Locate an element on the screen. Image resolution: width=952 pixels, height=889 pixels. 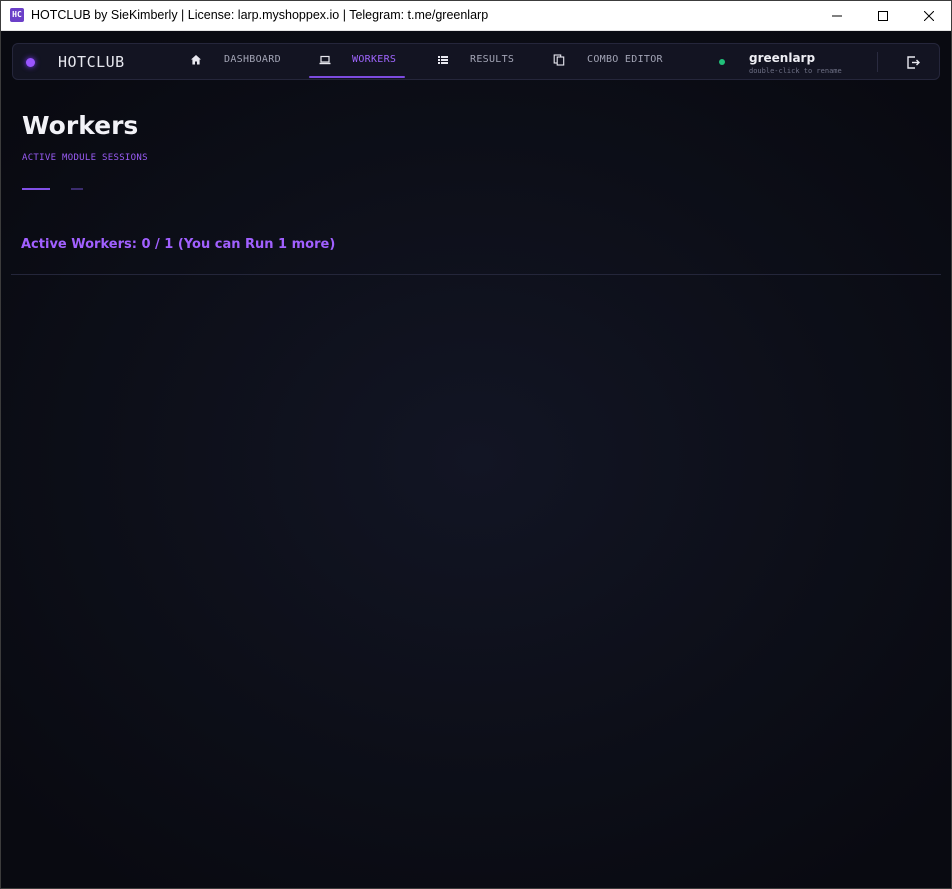
title-accent-line is located at coordinates (36, 189).